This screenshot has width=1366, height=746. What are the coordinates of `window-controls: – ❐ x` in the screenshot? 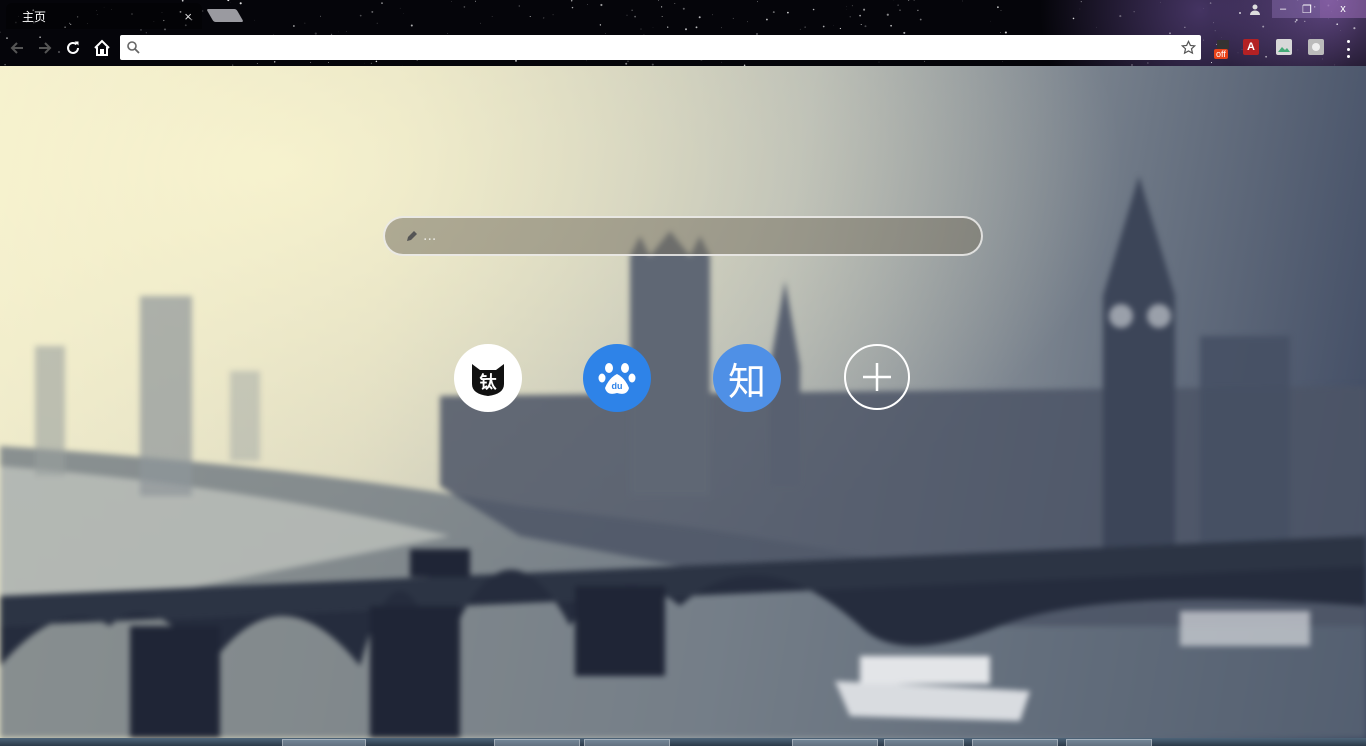 It's located at (1305, 9).